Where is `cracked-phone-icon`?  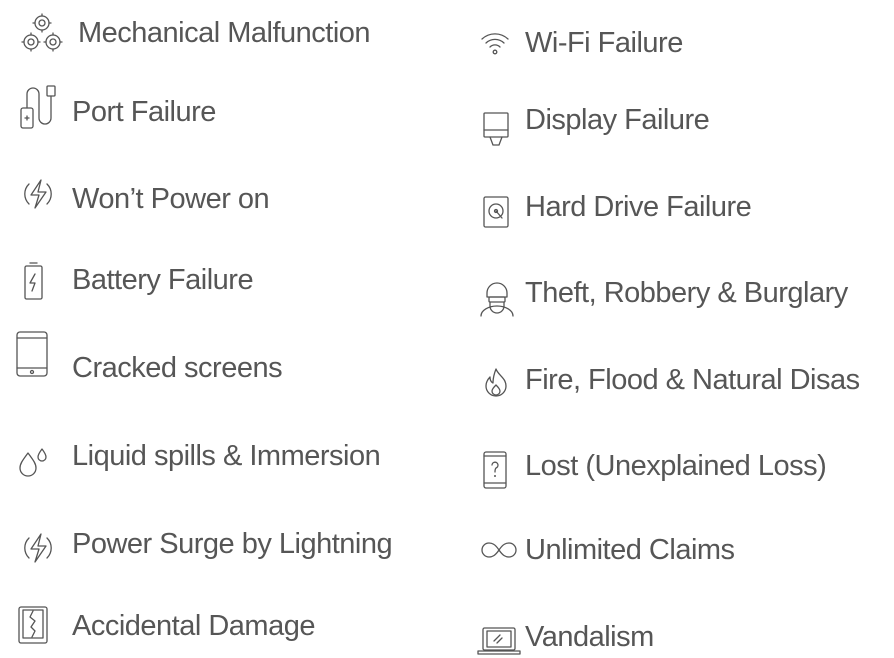 cracked-phone-icon is located at coordinates (33, 625).